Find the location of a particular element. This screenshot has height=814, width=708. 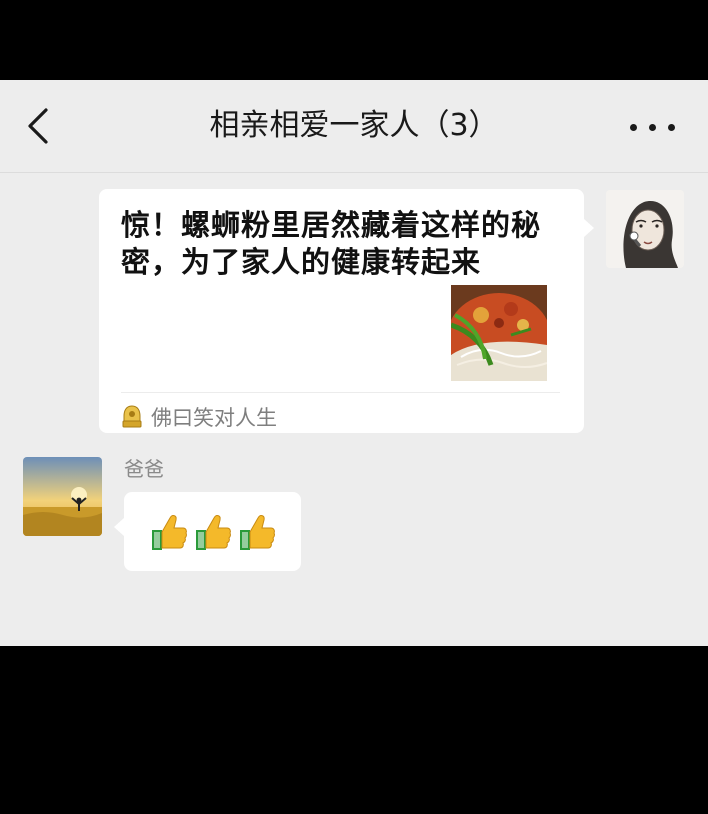

card-title: 惊！螺蛳粉里居然藏着这样的秘密，为了家人的健康转起来 is located at coordinates (331, 243).